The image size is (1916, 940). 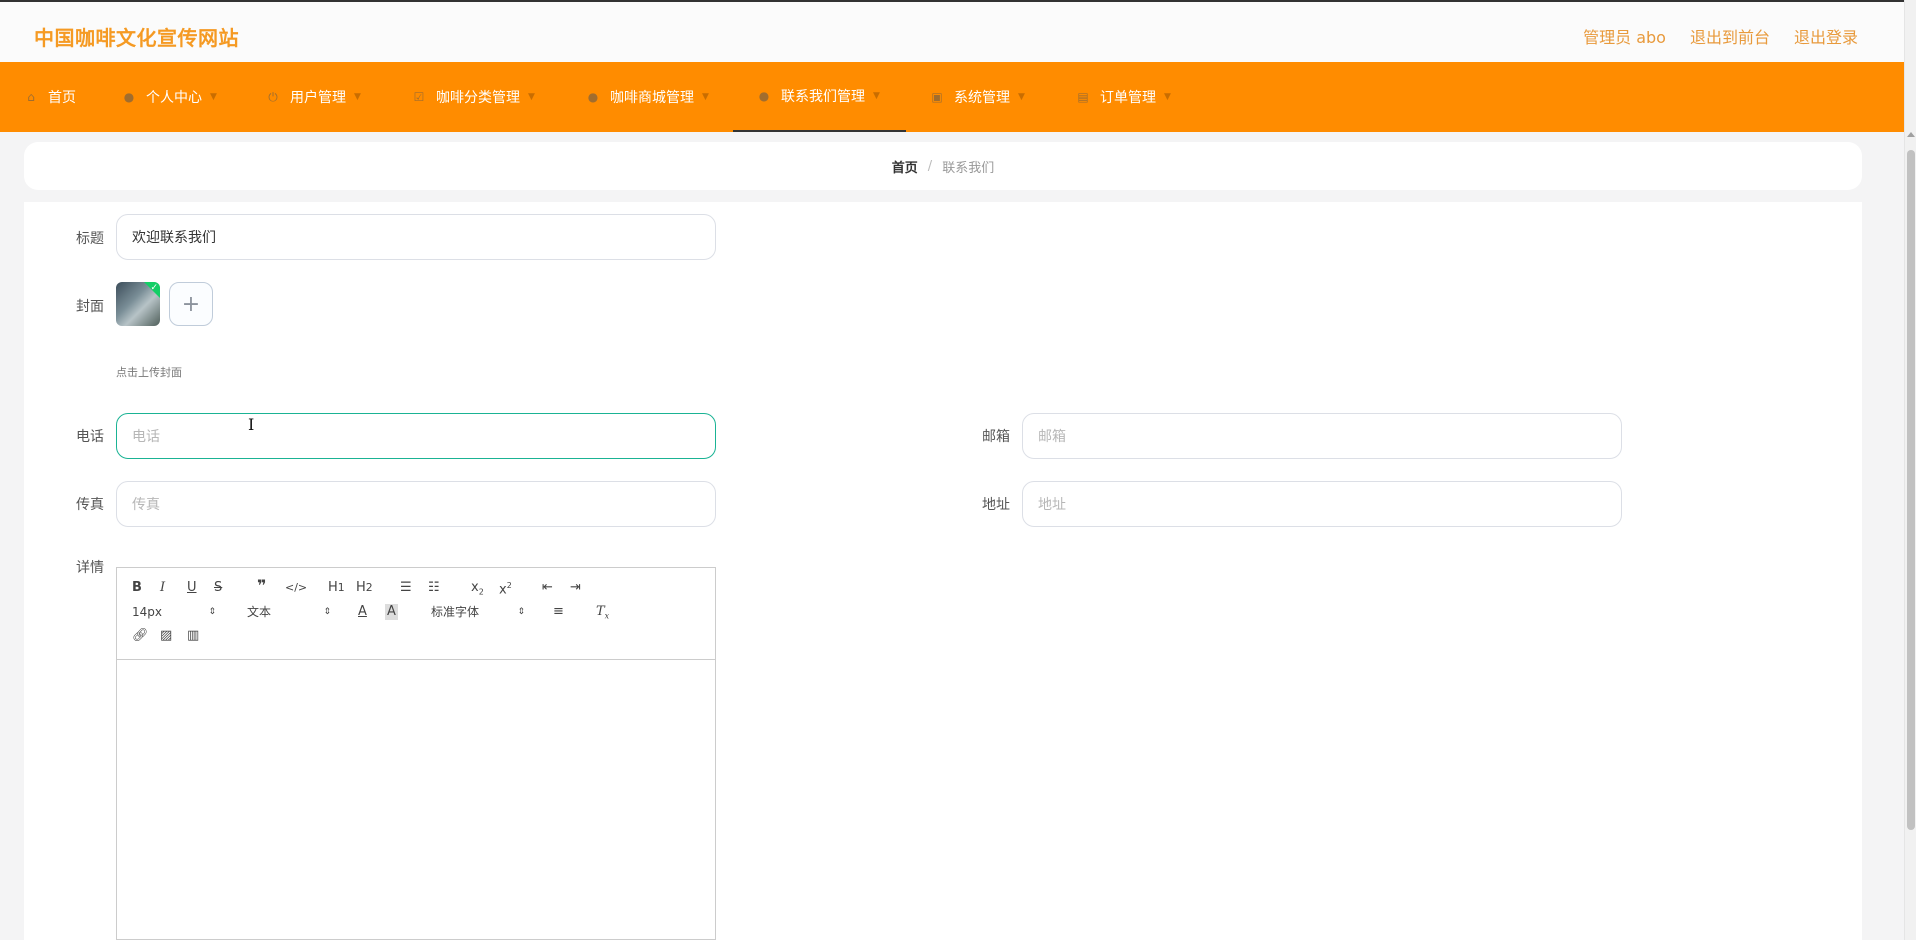 What do you see at coordinates (416, 237) in the screenshot?
I see `title-input: 欢迎联系我们` at bounding box center [416, 237].